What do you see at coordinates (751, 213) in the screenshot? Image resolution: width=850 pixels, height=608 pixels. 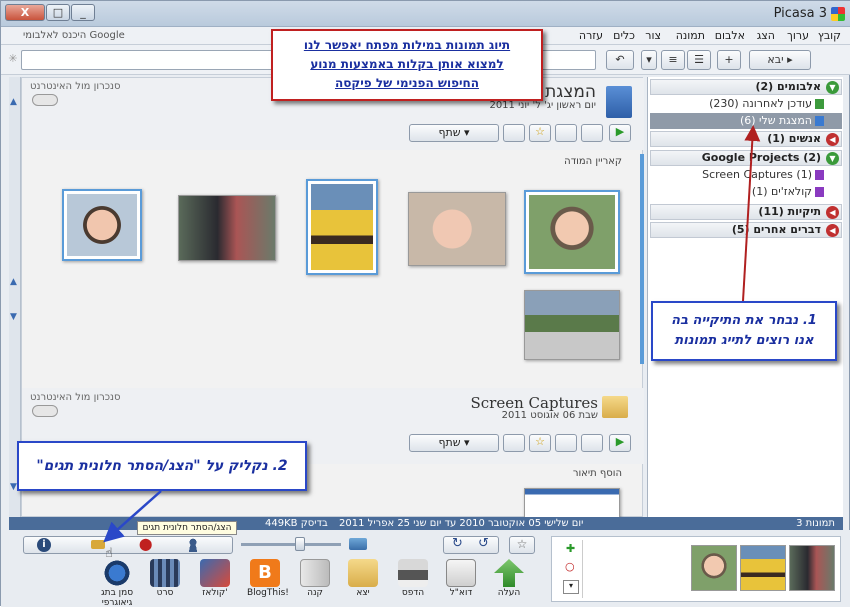 I see `arrow-to-album` at bounding box center [751, 213].